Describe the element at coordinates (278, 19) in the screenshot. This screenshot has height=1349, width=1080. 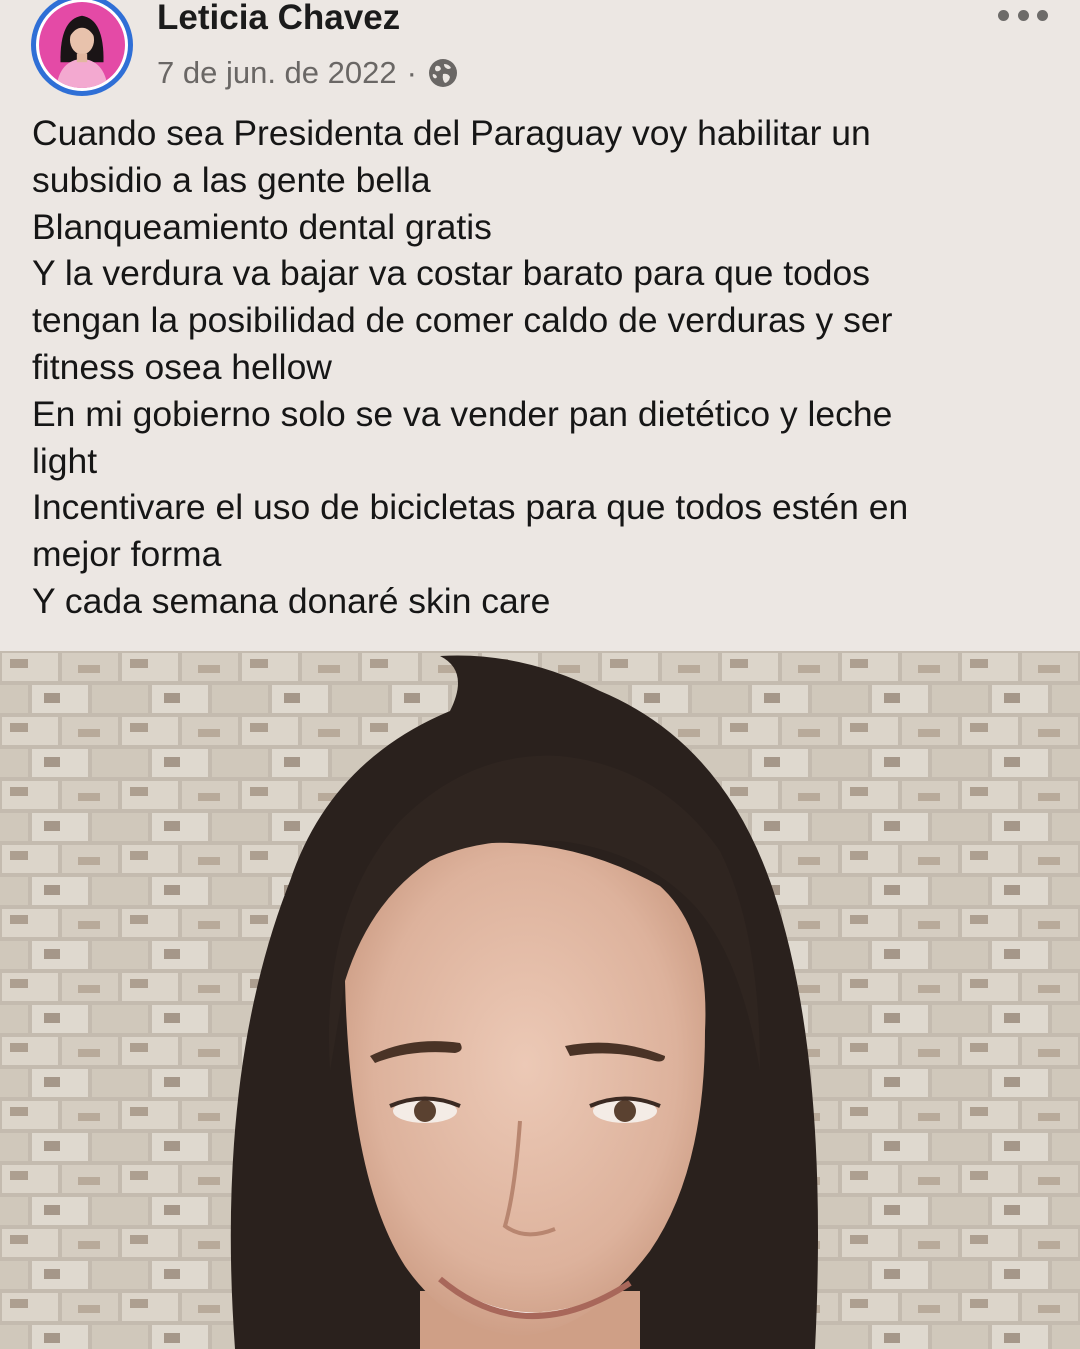
I see `author-name: Leticia Chavez` at that location.